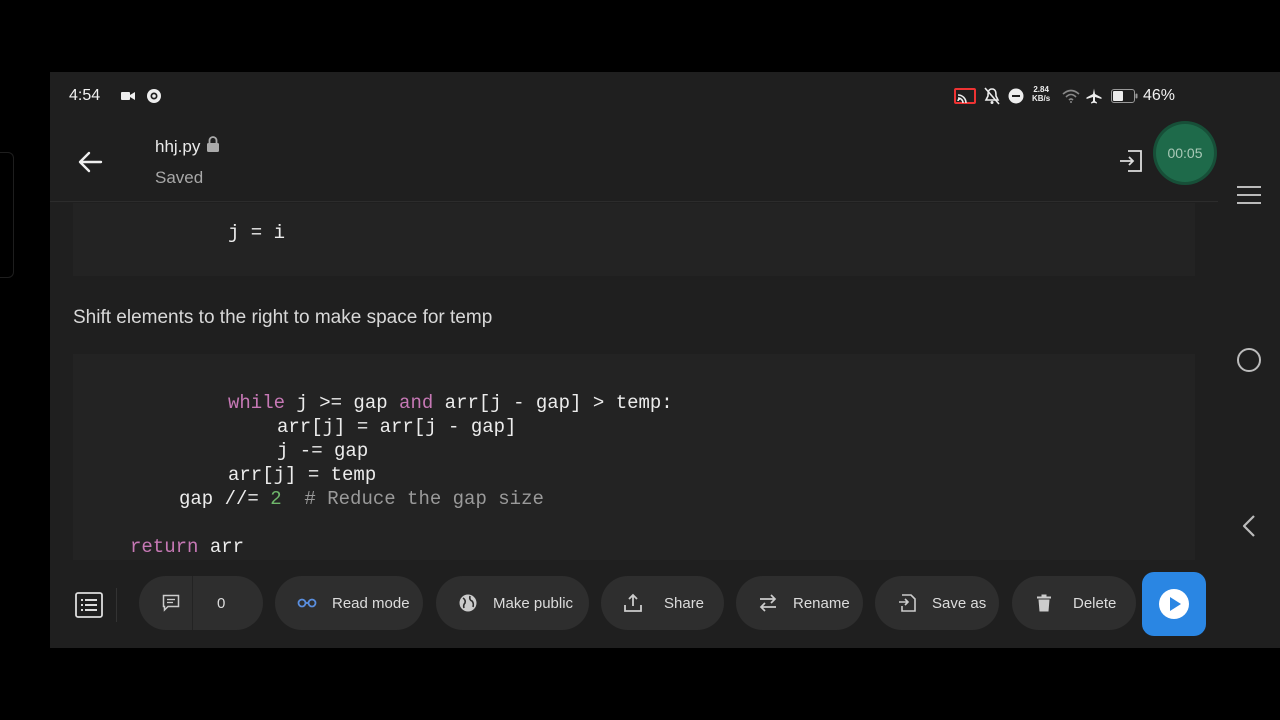 The height and width of the screenshot is (720, 1280). I want to click on recording-timer: 00:05, so click(1185, 153).